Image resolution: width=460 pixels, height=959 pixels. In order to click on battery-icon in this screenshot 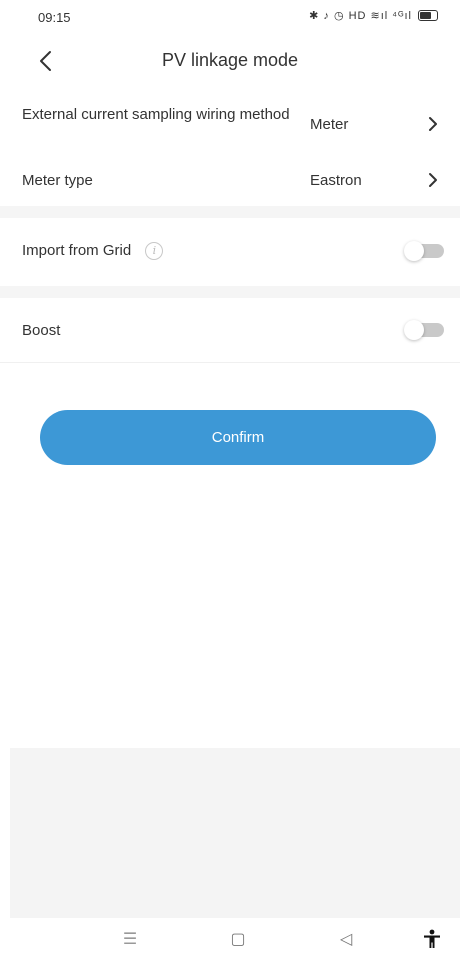, I will do `click(428, 15)`.